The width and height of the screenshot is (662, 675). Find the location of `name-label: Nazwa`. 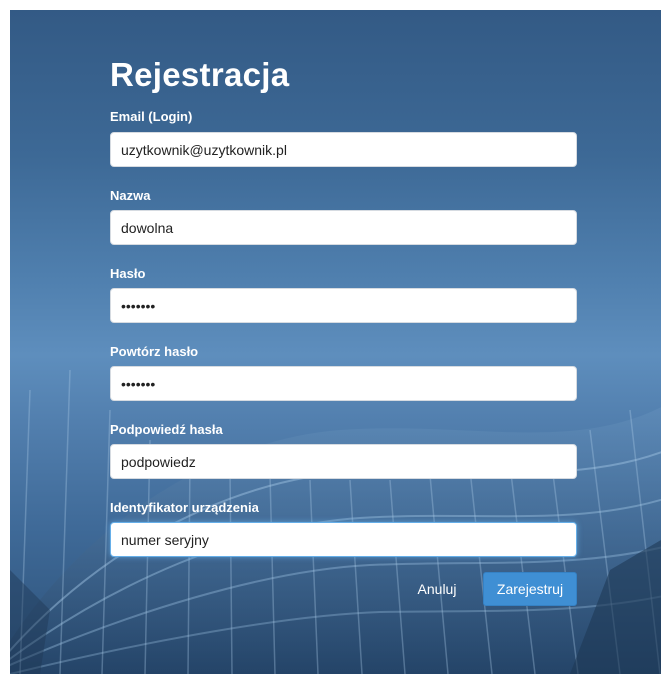

name-label: Nazwa is located at coordinates (130, 195).